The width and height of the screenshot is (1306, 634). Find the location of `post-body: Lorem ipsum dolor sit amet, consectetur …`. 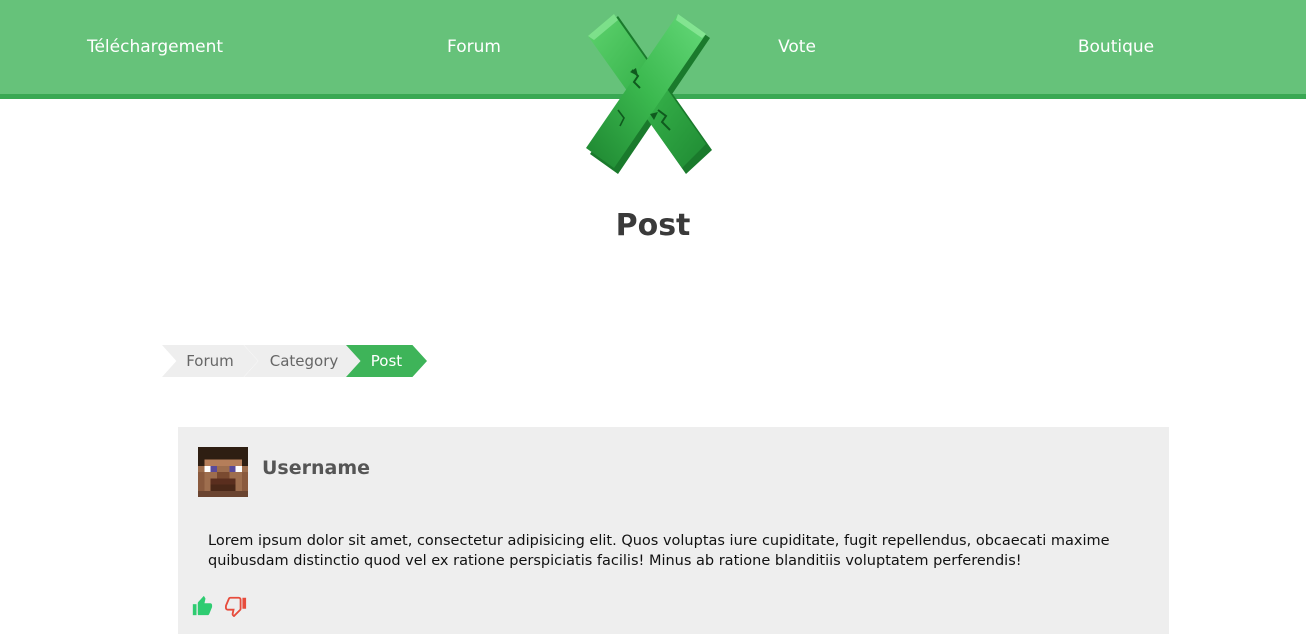

post-body: Lorem ipsum dolor sit amet, consectetur … is located at coordinates (659, 551).